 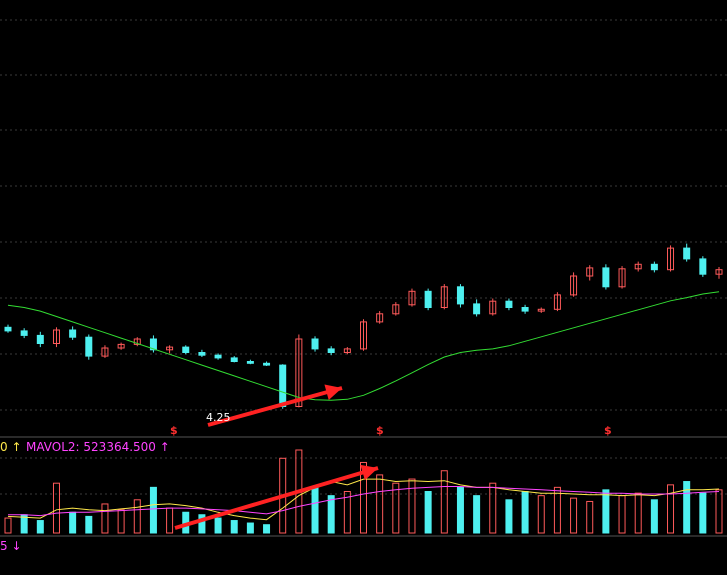 I want to click on down-arrow-icon: ↓, so click(x=16, y=546).